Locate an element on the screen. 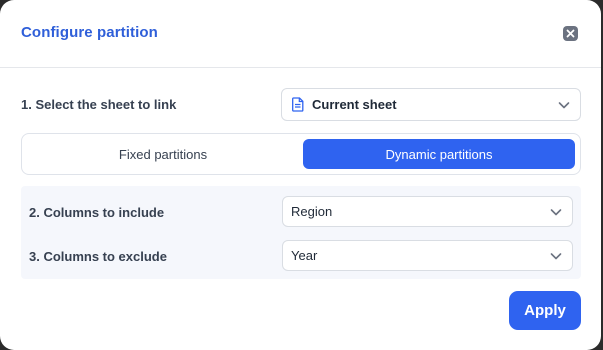 This screenshot has width=603, height=350. select-sheet-label: 1. Select the sheet to link is located at coordinates (99, 104).